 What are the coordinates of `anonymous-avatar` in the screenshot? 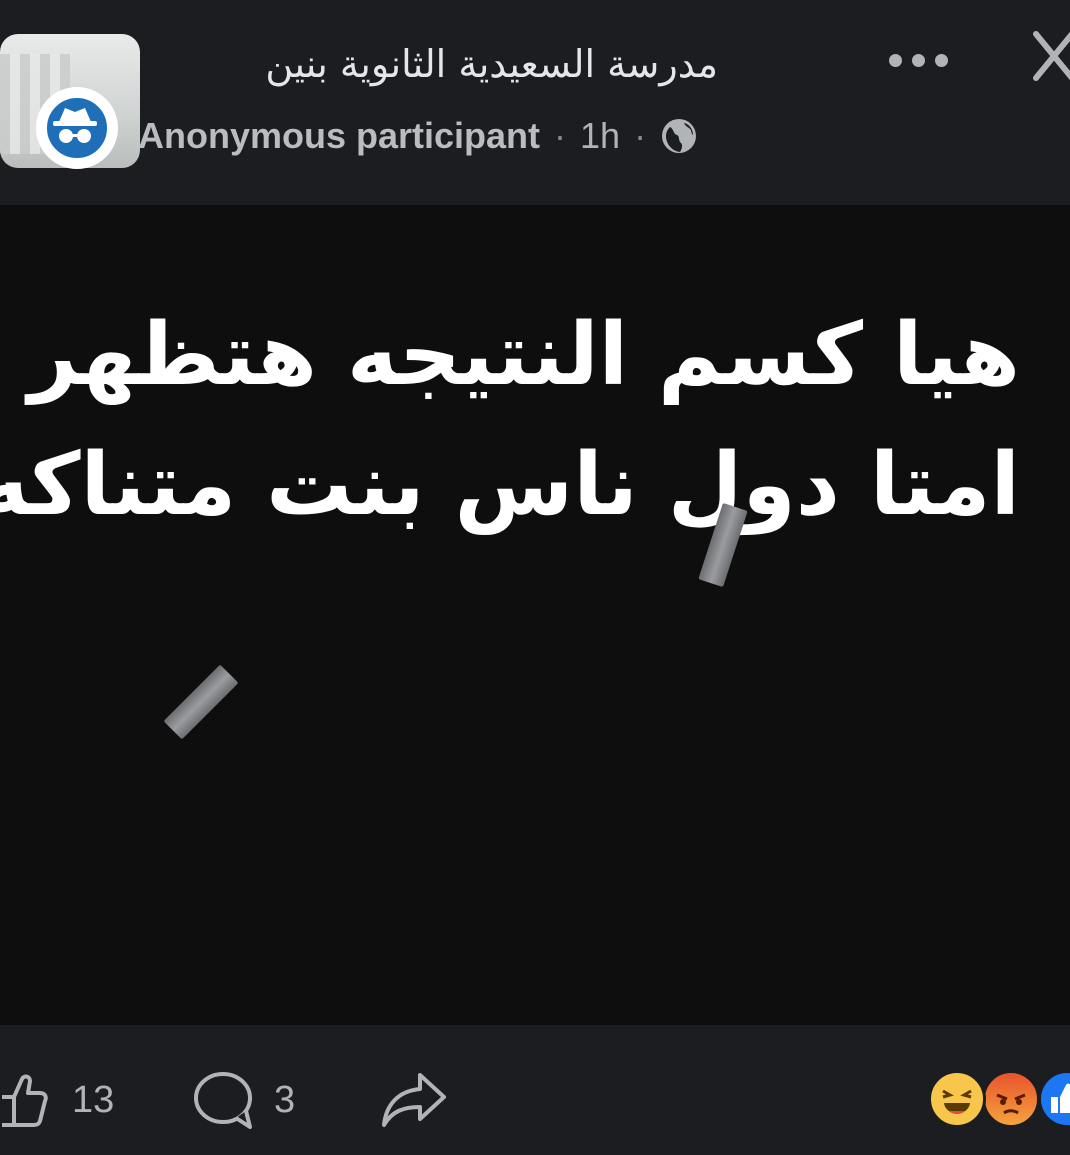 It's located at (77, 128).